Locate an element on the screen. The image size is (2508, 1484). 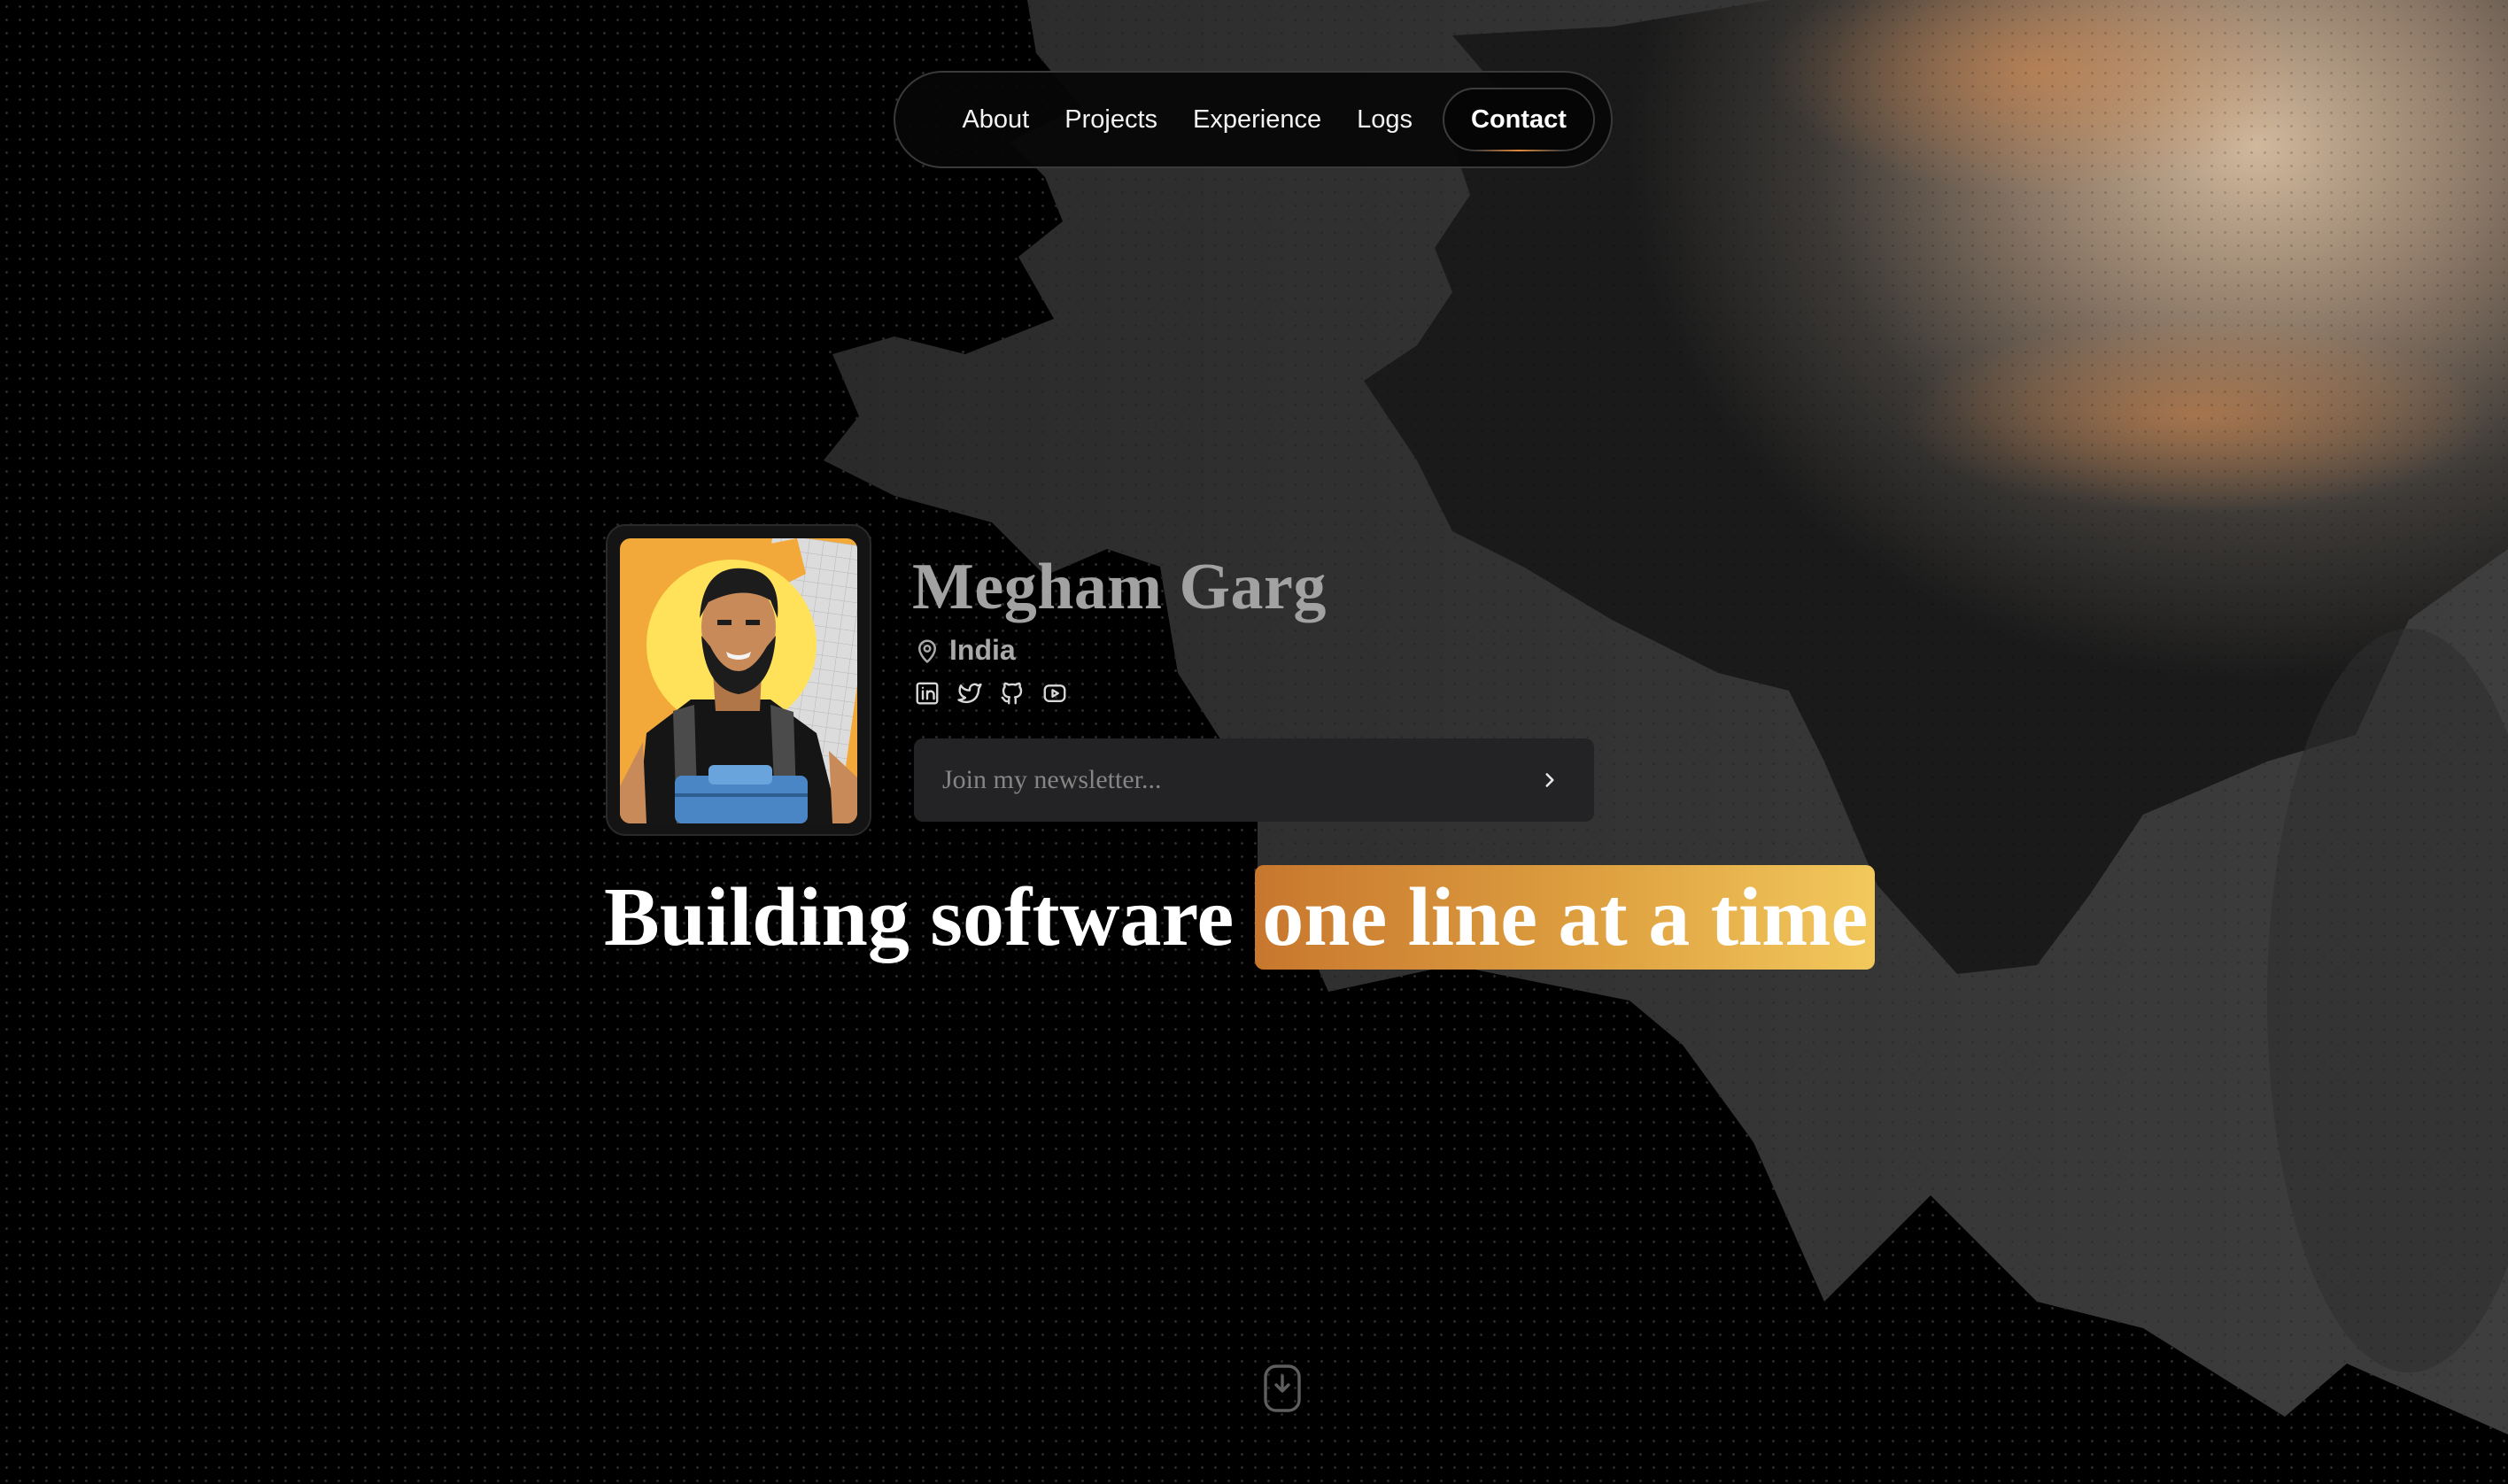
newsletter-form is located at coordinates (1254, 780).